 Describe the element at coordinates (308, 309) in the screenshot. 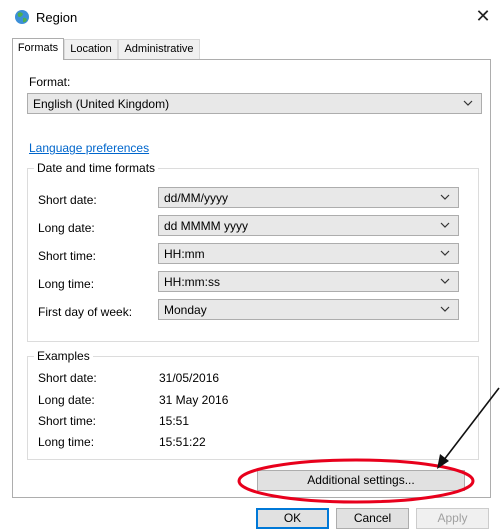

I see `first-day-of-week-dropdown: Monday` at that location.